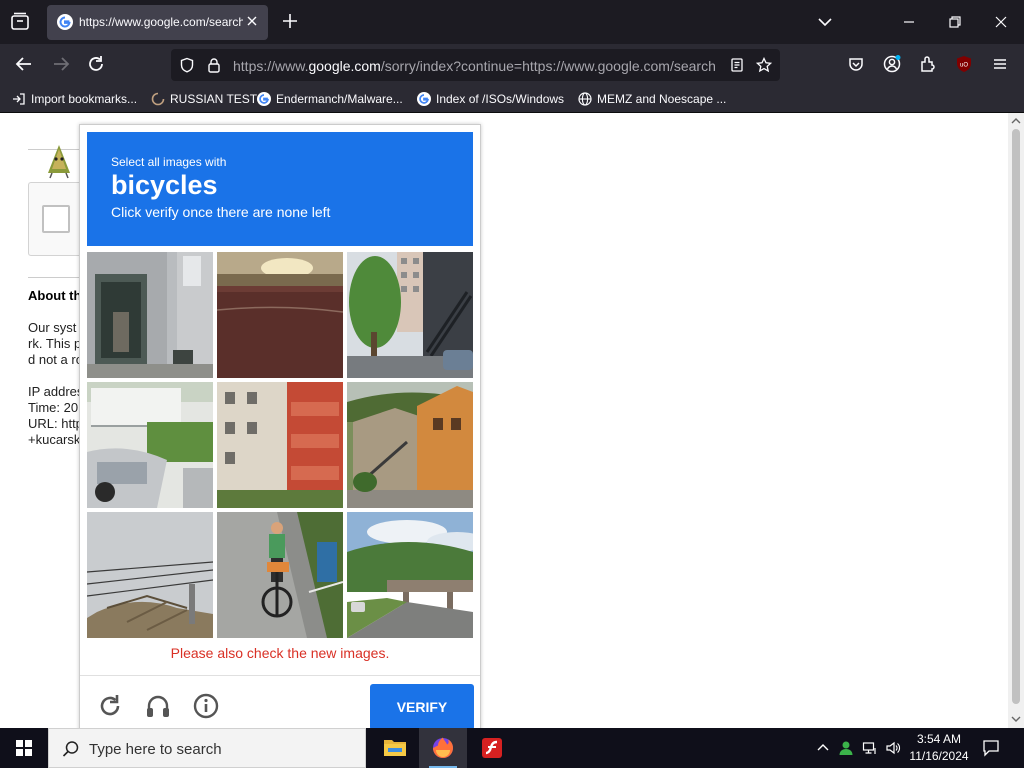  I want to click on url-line: URL: http, so click(55, 423).